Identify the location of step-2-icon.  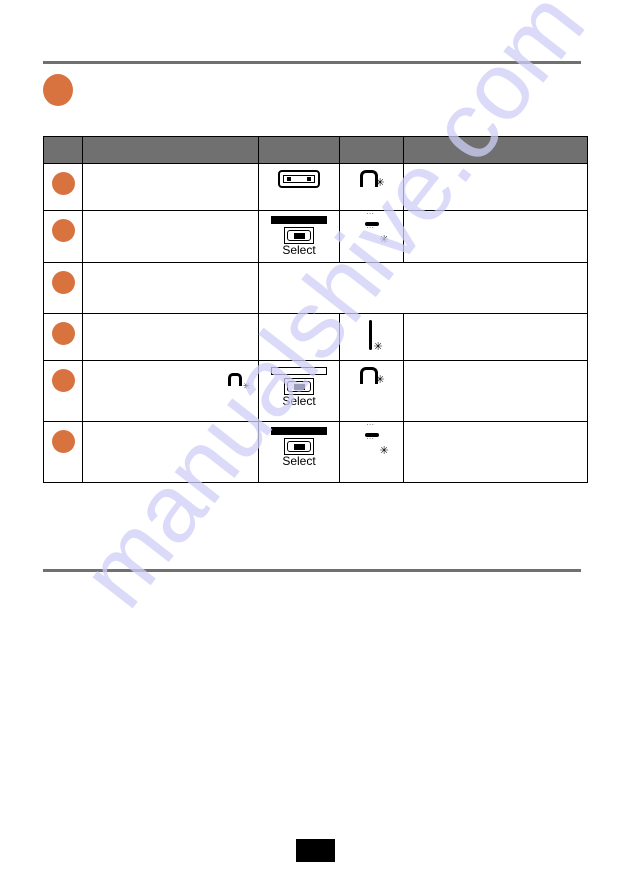
(63, 230).